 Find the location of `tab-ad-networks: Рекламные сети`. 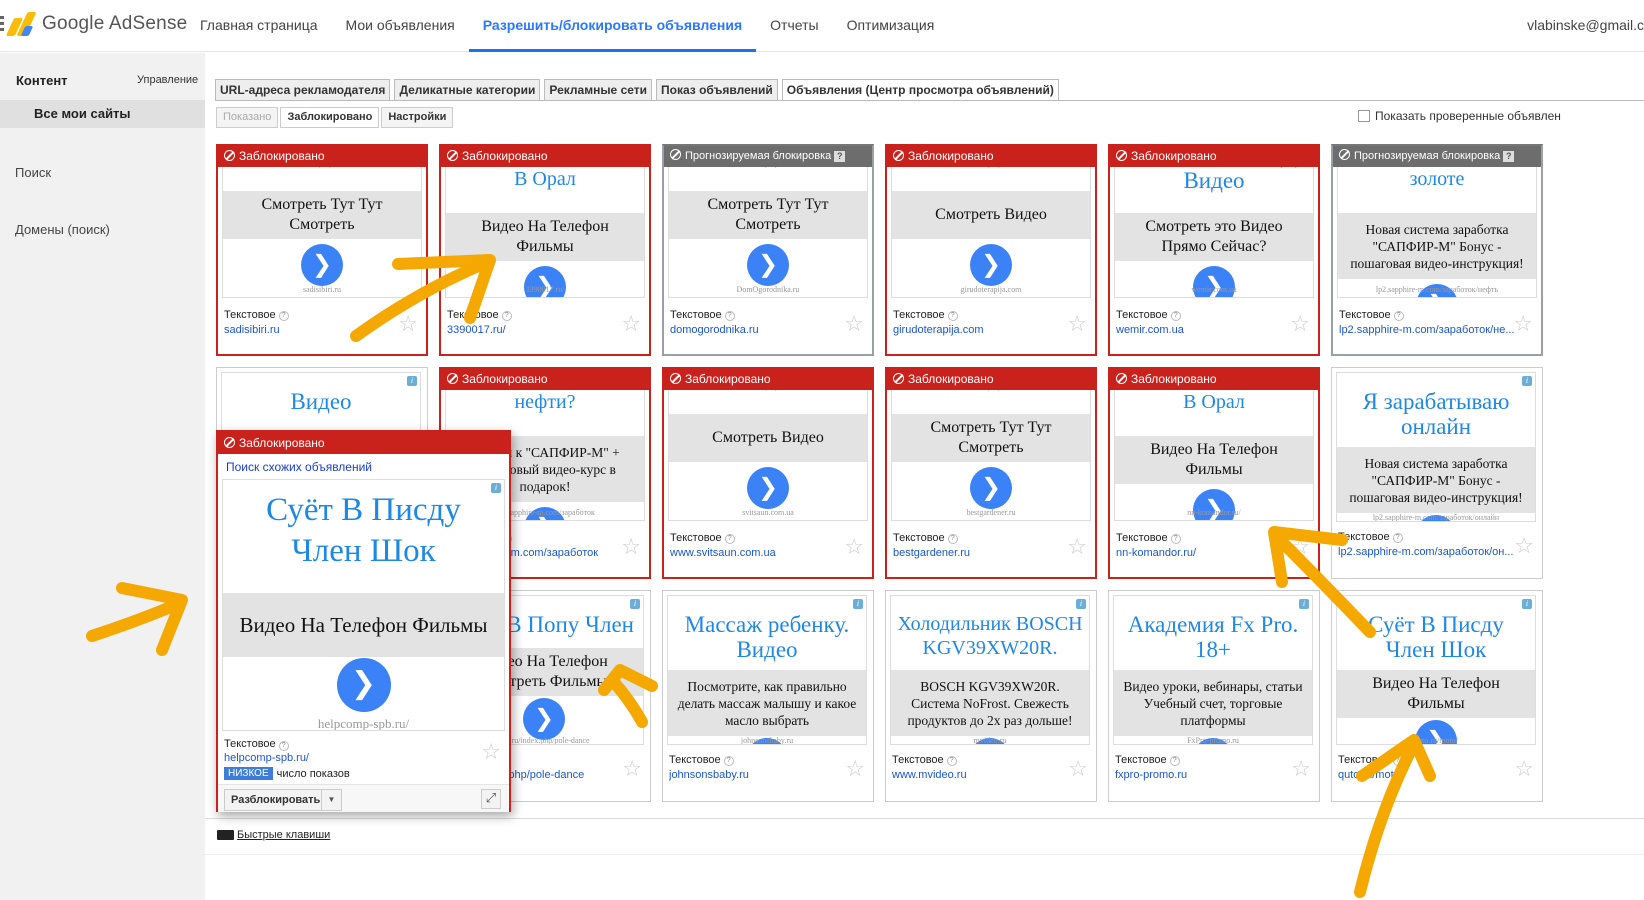

tab-ad-networks: Рекламные сети is located at coordinates (598, 90).